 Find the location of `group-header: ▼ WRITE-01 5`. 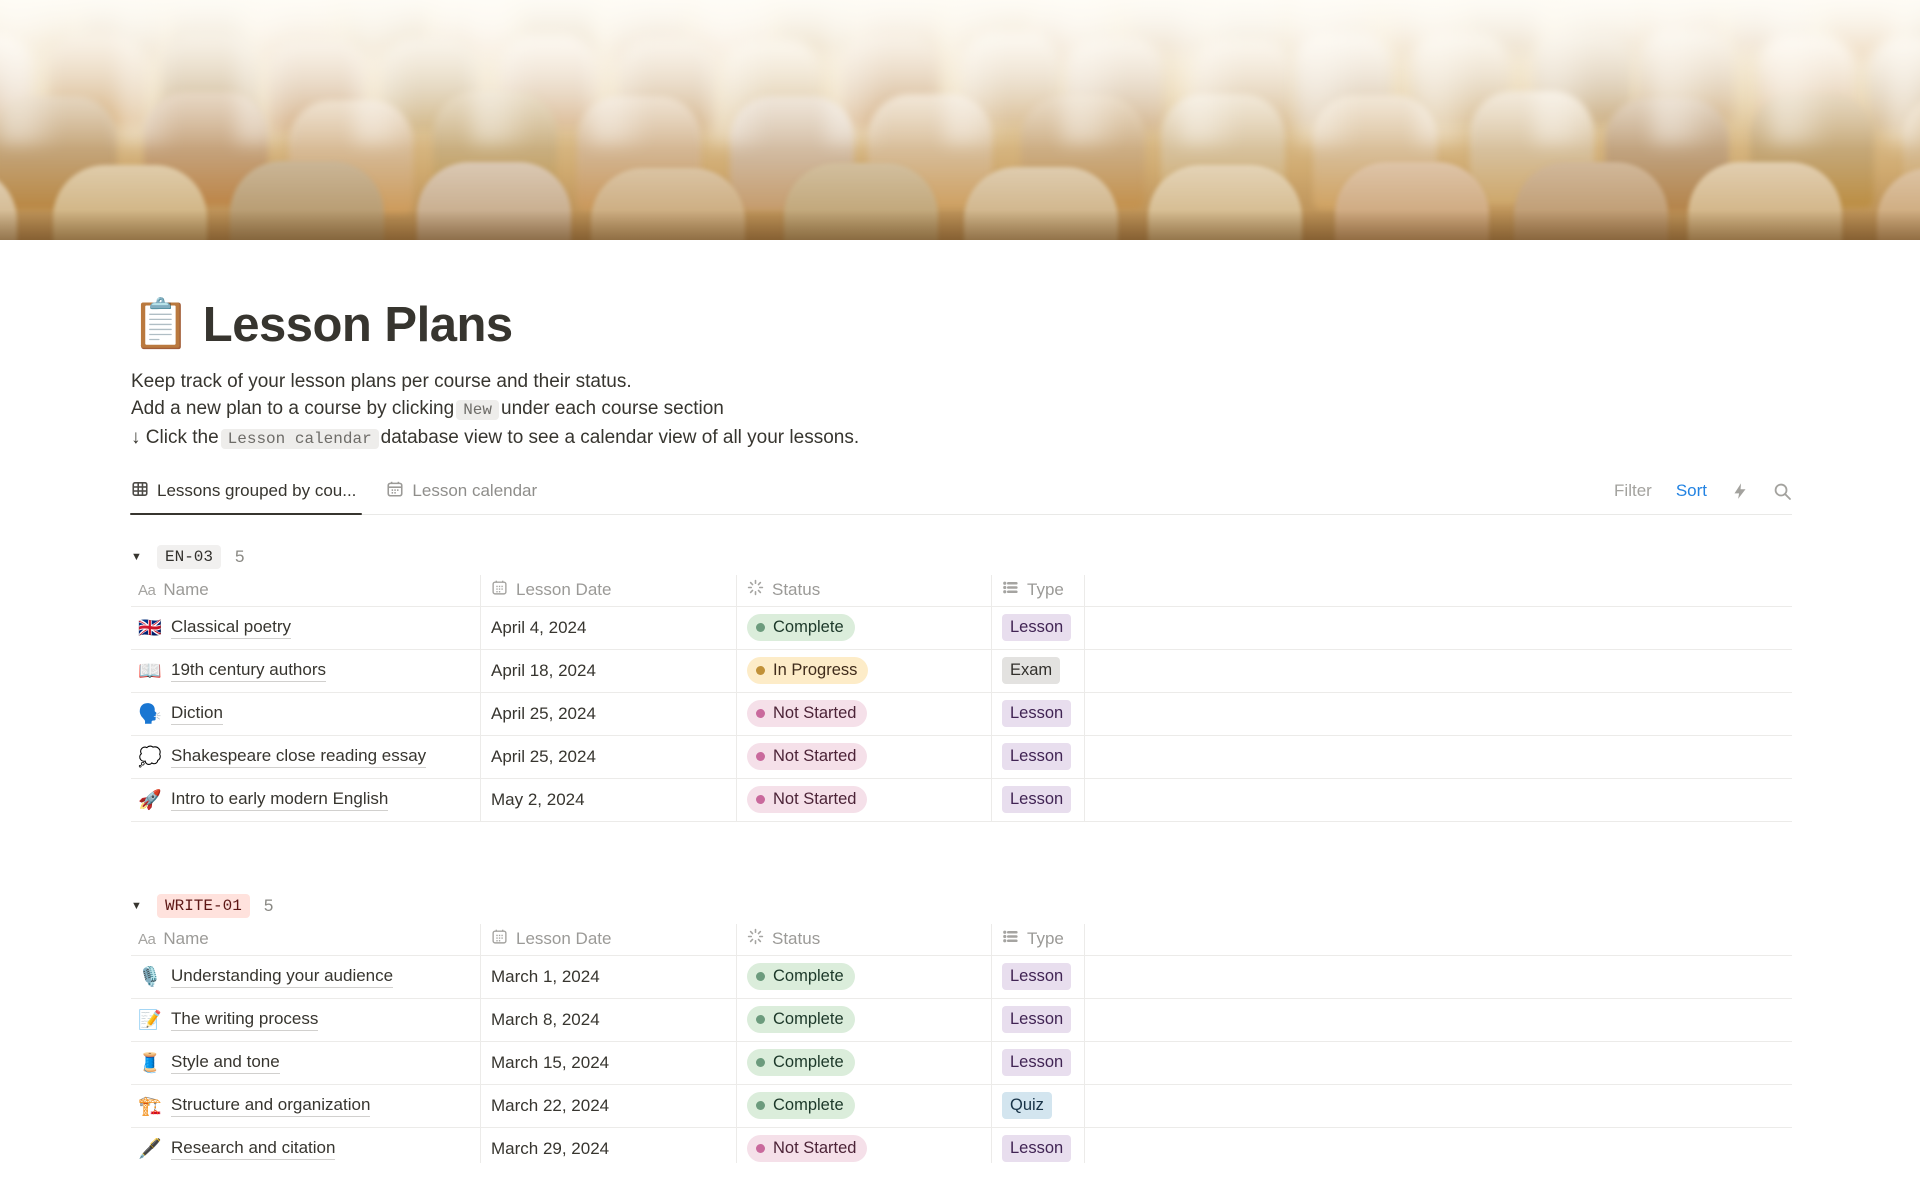

group-header: ▼ WRITE-01 5 is located at coordinates (961, 906).